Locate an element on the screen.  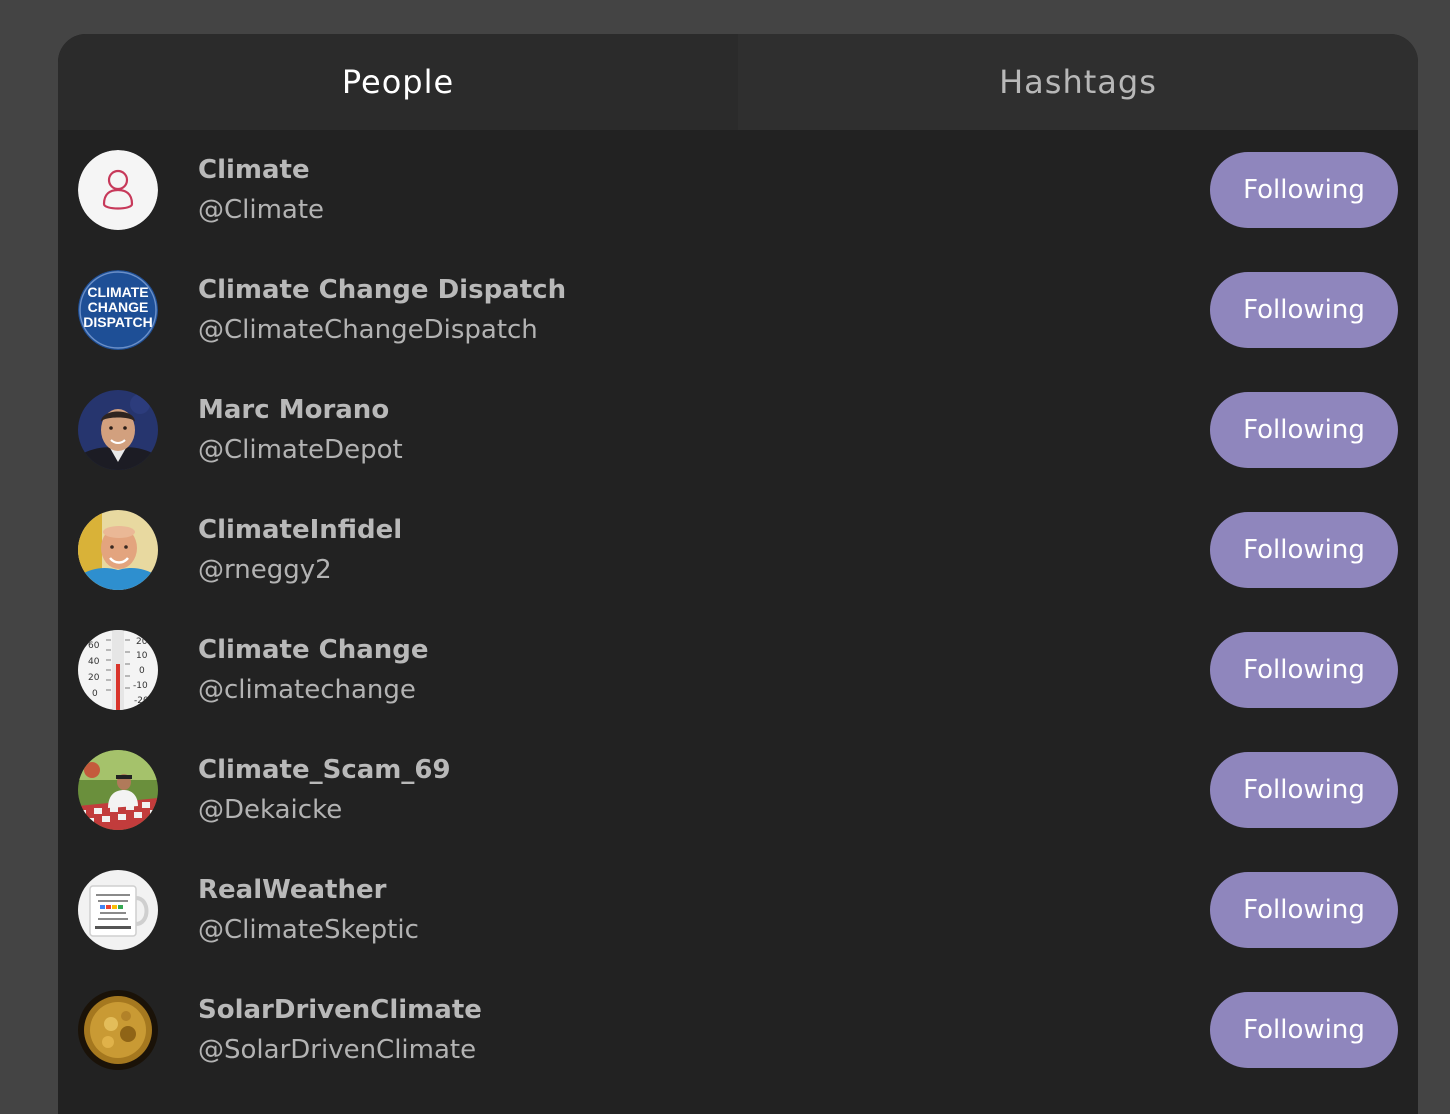
user-handle: @SolarDrivenClimate is located at coordinates (337, 1050).